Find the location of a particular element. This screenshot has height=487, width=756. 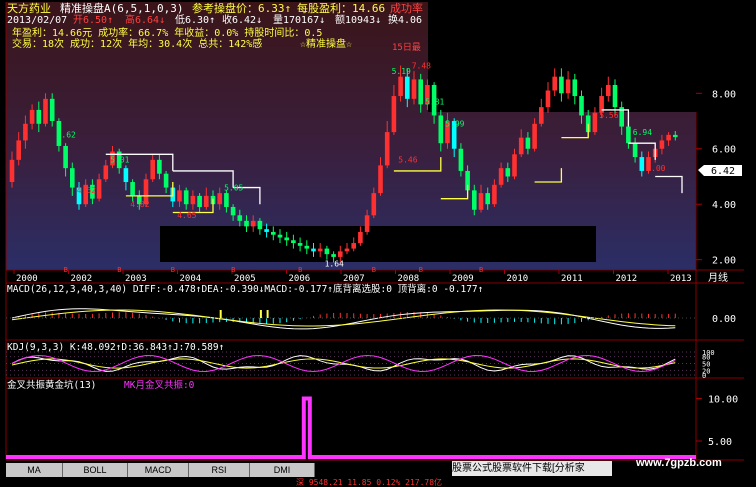

gold-header-name: 金叉共振黄金坑(13) is located at coordinates (52, 385).